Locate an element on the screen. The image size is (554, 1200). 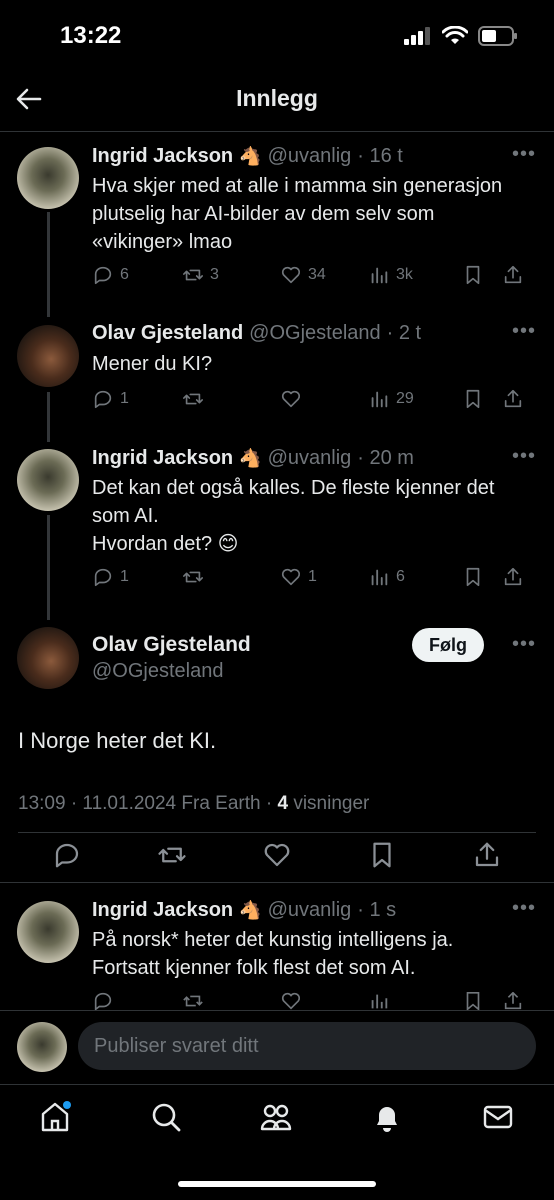
header-divider is located at coordinates (277, 131).